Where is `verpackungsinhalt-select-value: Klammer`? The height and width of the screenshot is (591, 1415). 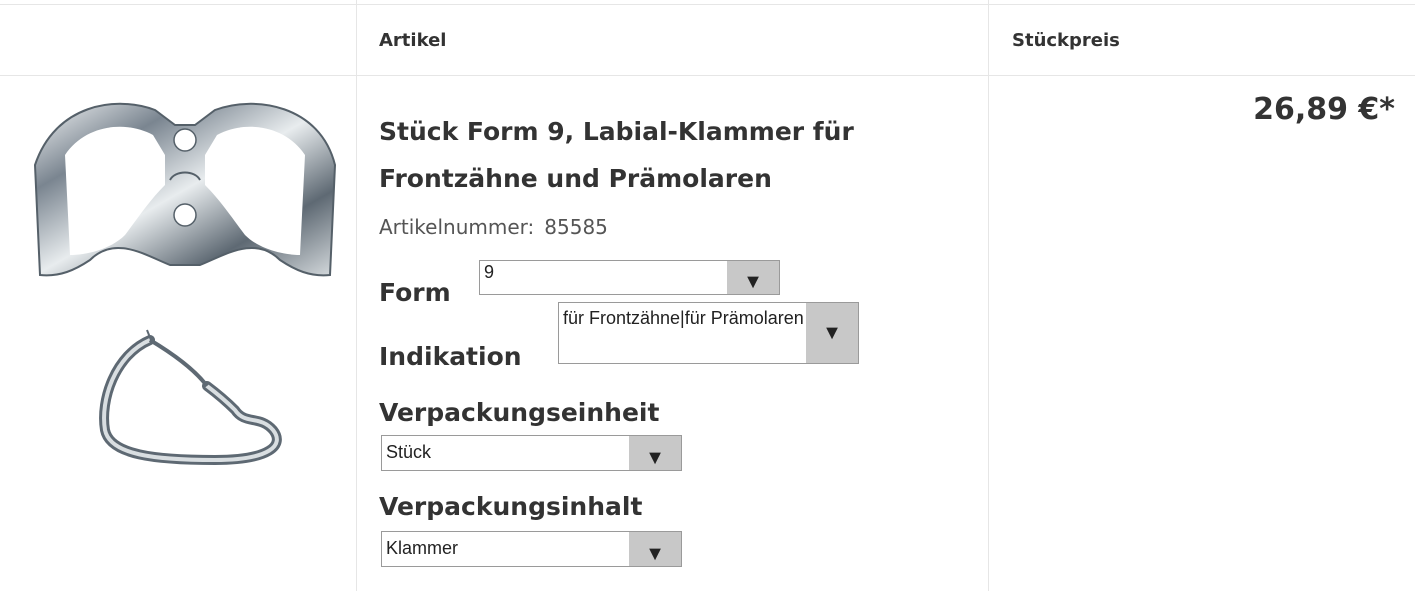 verpackungsinhalt-select-value: Klammer is located at coordinates (422, 548).